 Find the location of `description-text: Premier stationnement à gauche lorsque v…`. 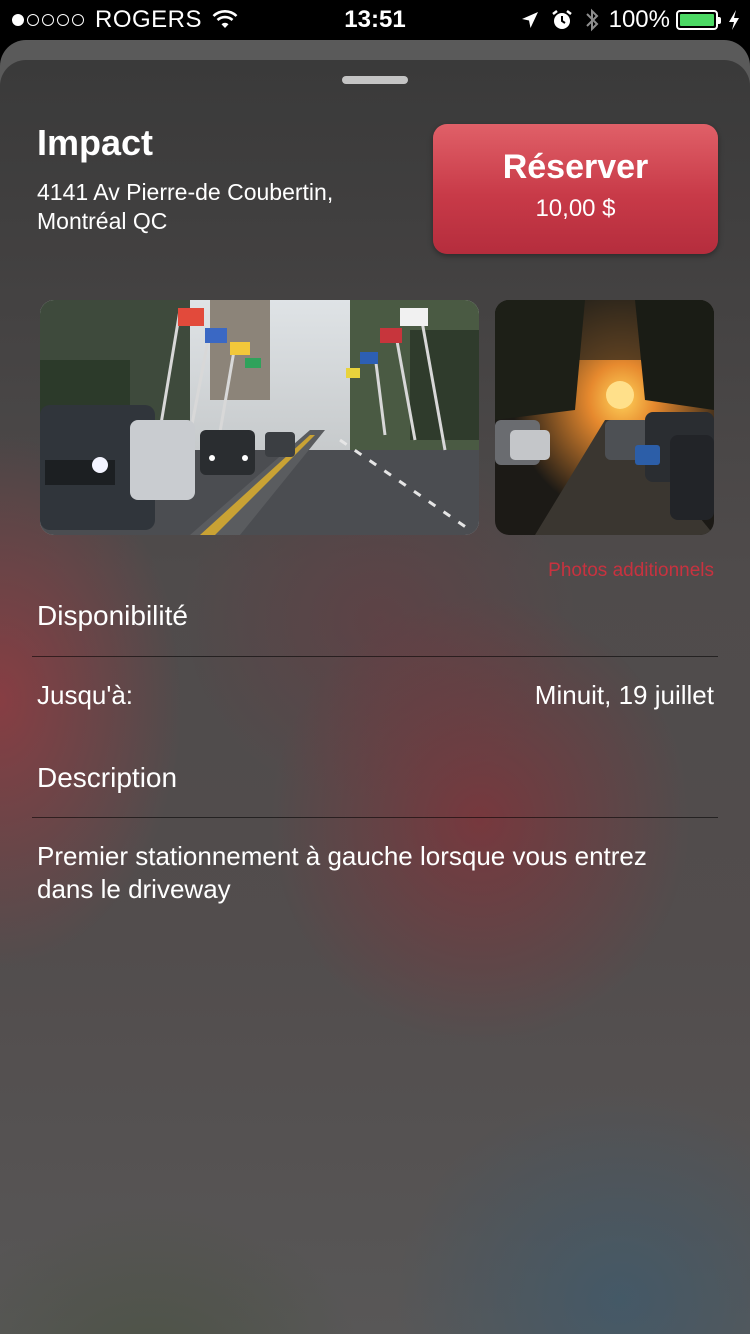

description-text: Premier stationnement à gauche lorsque v… is located at coordinates (342, 872).